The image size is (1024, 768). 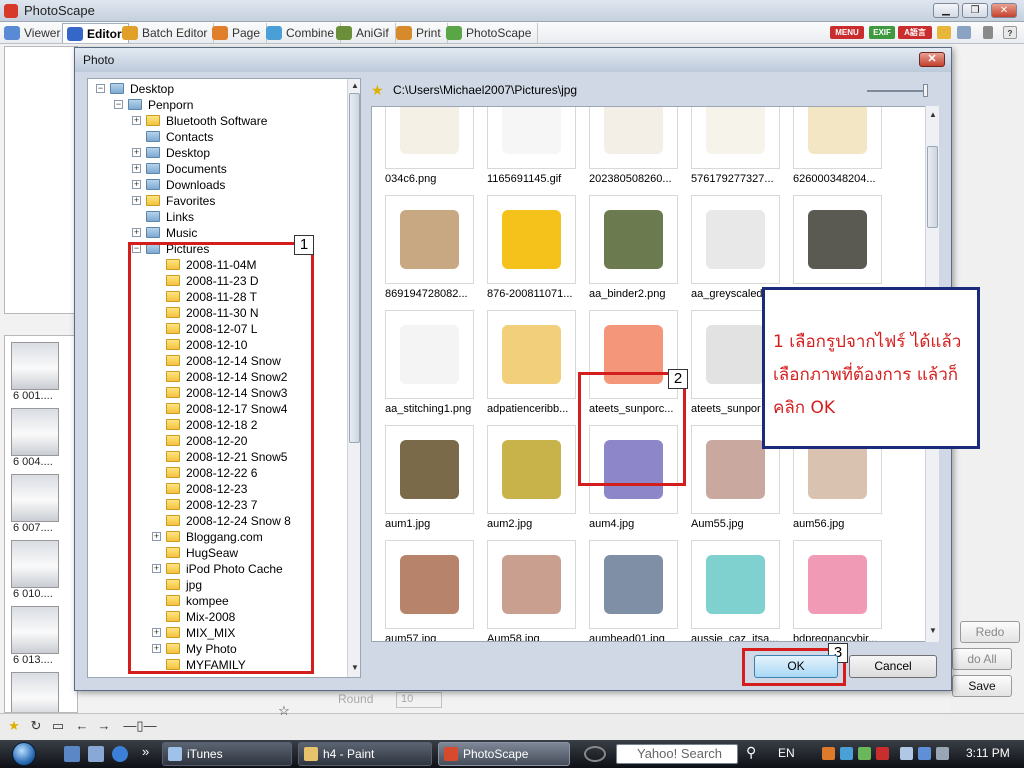 I want to click on show-desktop-icon, so click(x=72, y=754).